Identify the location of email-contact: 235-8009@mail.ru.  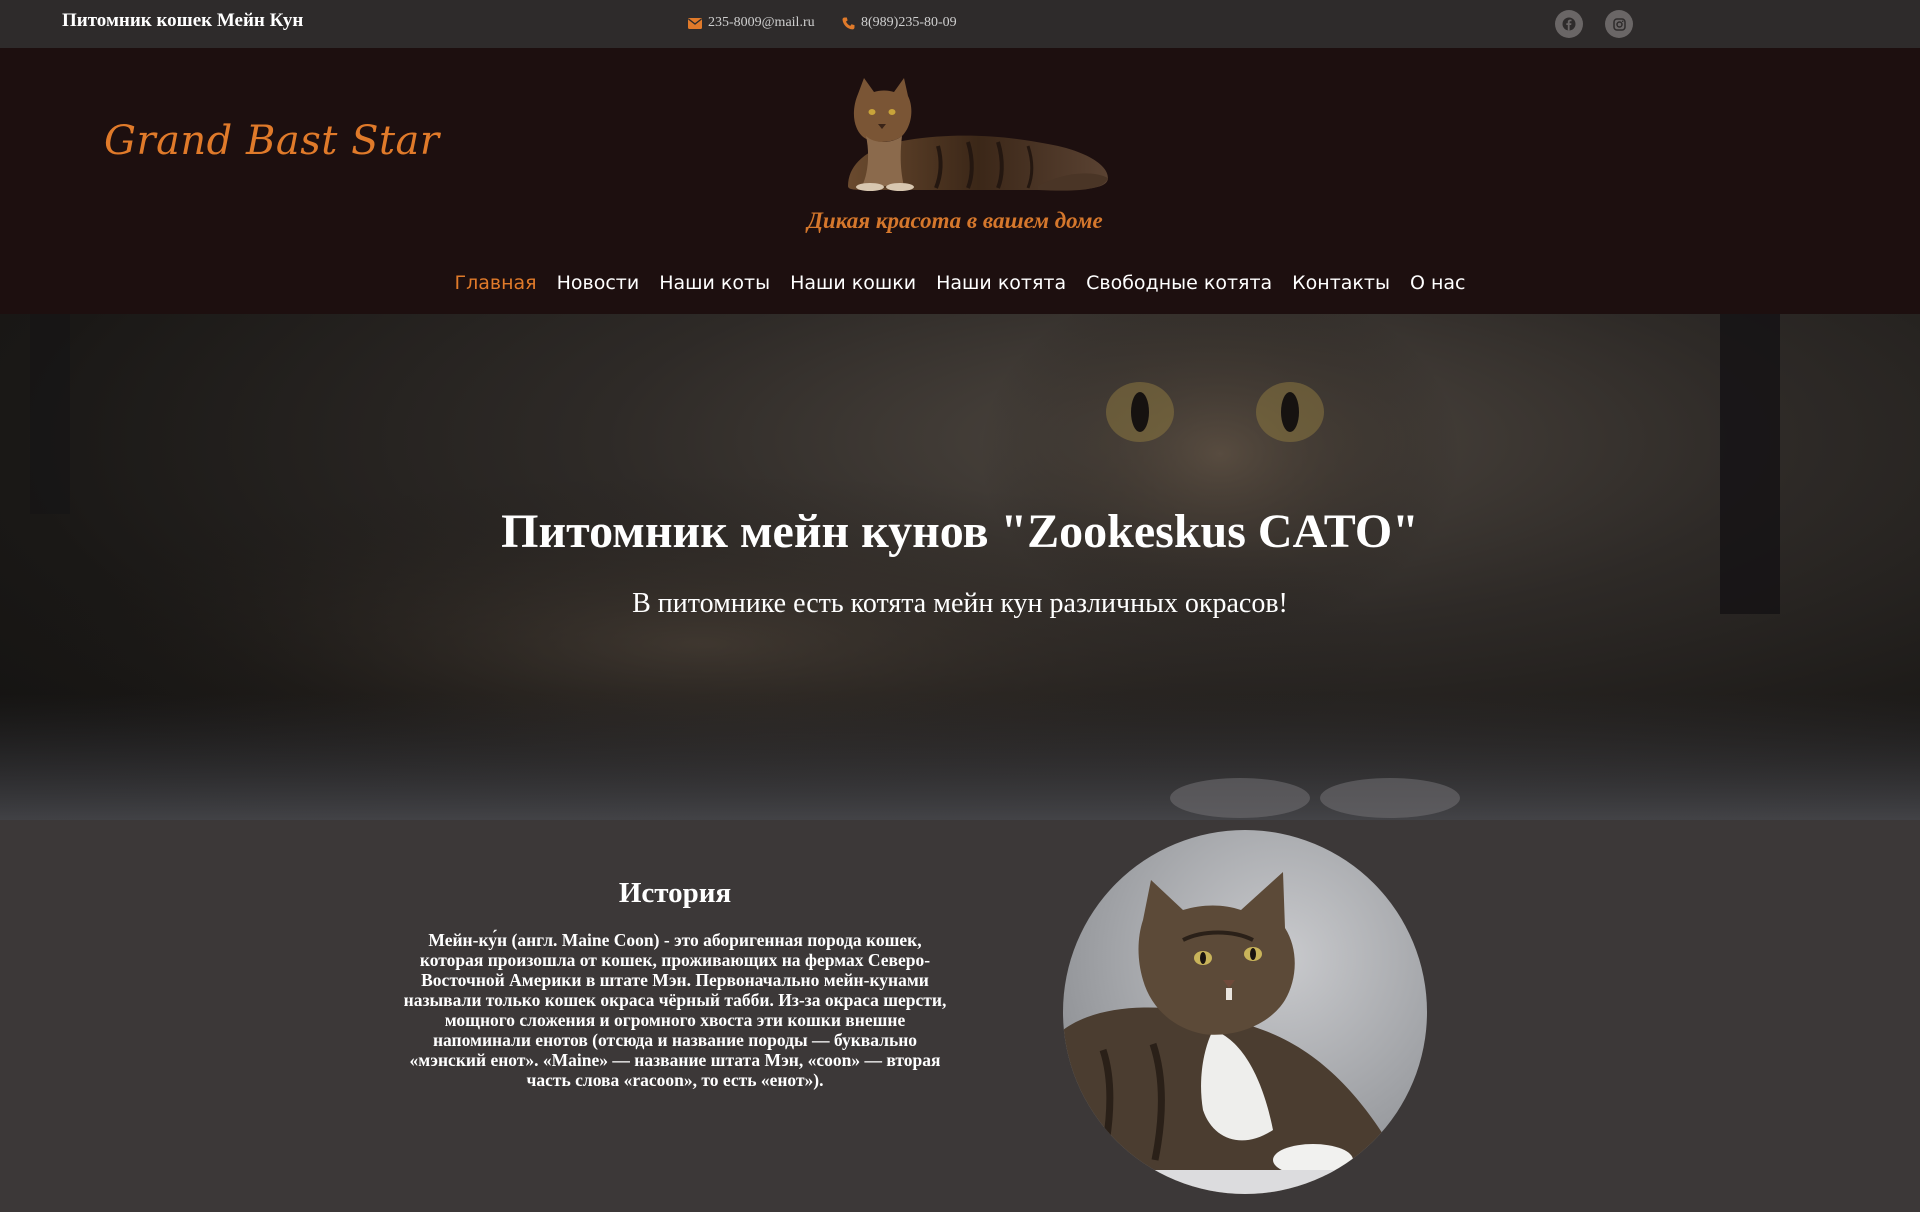
(751, 23).